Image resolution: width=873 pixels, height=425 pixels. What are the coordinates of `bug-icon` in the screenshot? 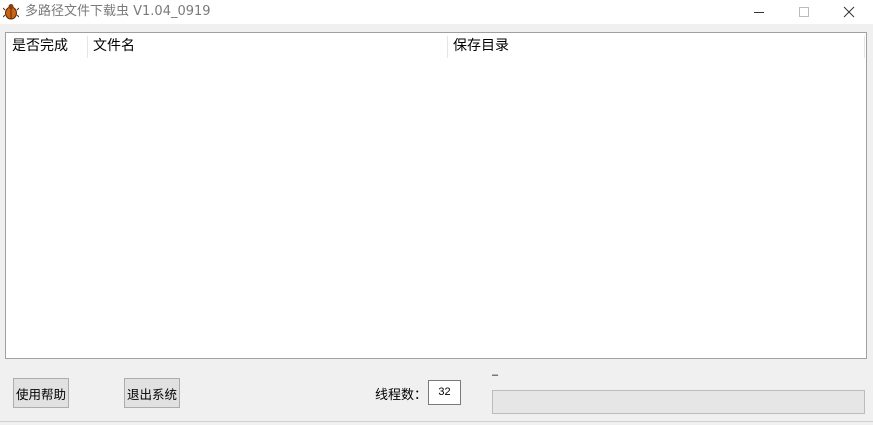 It's located at (11, 11).